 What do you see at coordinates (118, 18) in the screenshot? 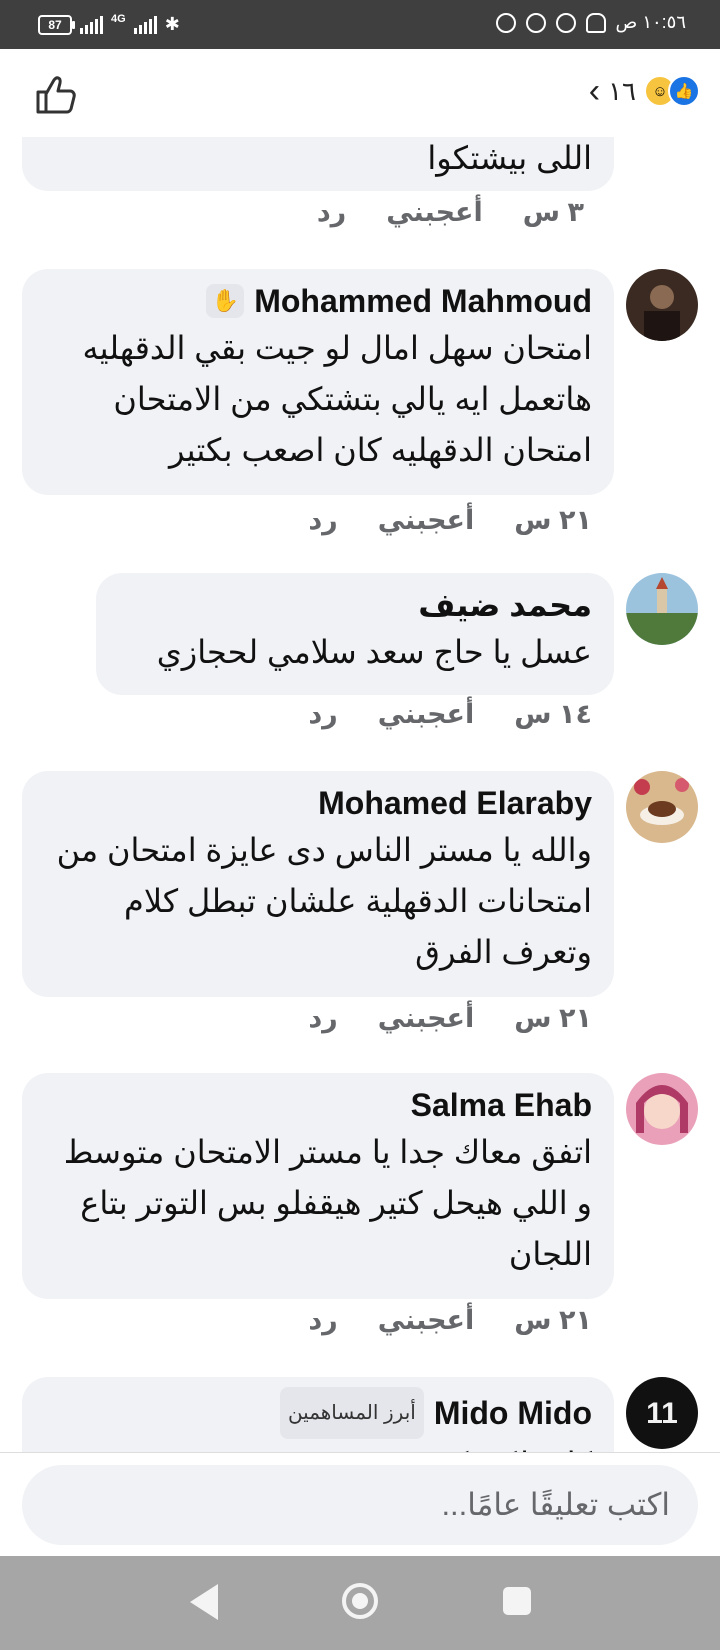
I see `network-type: 4G` at bounding box center [118, 18].